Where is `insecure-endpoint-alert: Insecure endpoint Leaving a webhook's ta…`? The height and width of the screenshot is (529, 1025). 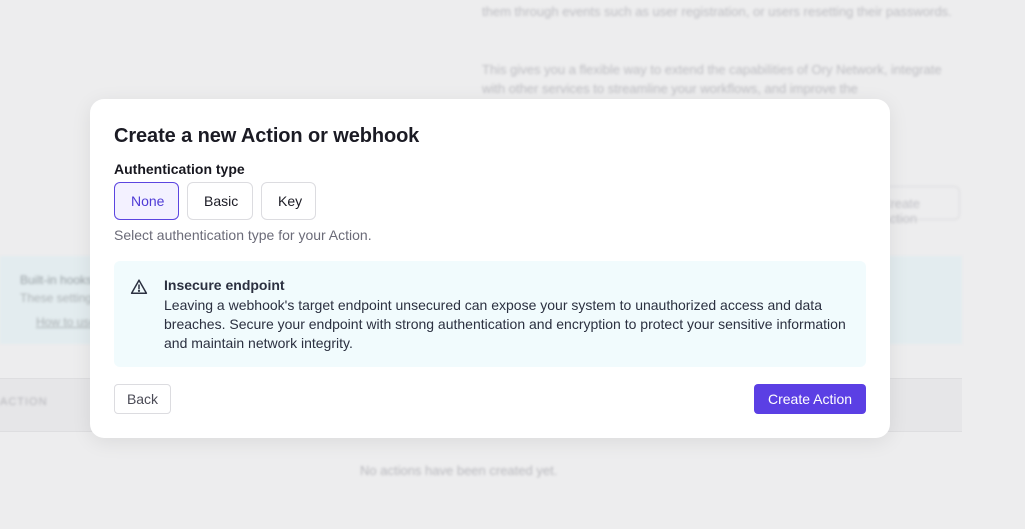 insecure-endpoint-alert: Insecure endpoint Leaving a webhook's ta… is located at coordinates (490, 314).